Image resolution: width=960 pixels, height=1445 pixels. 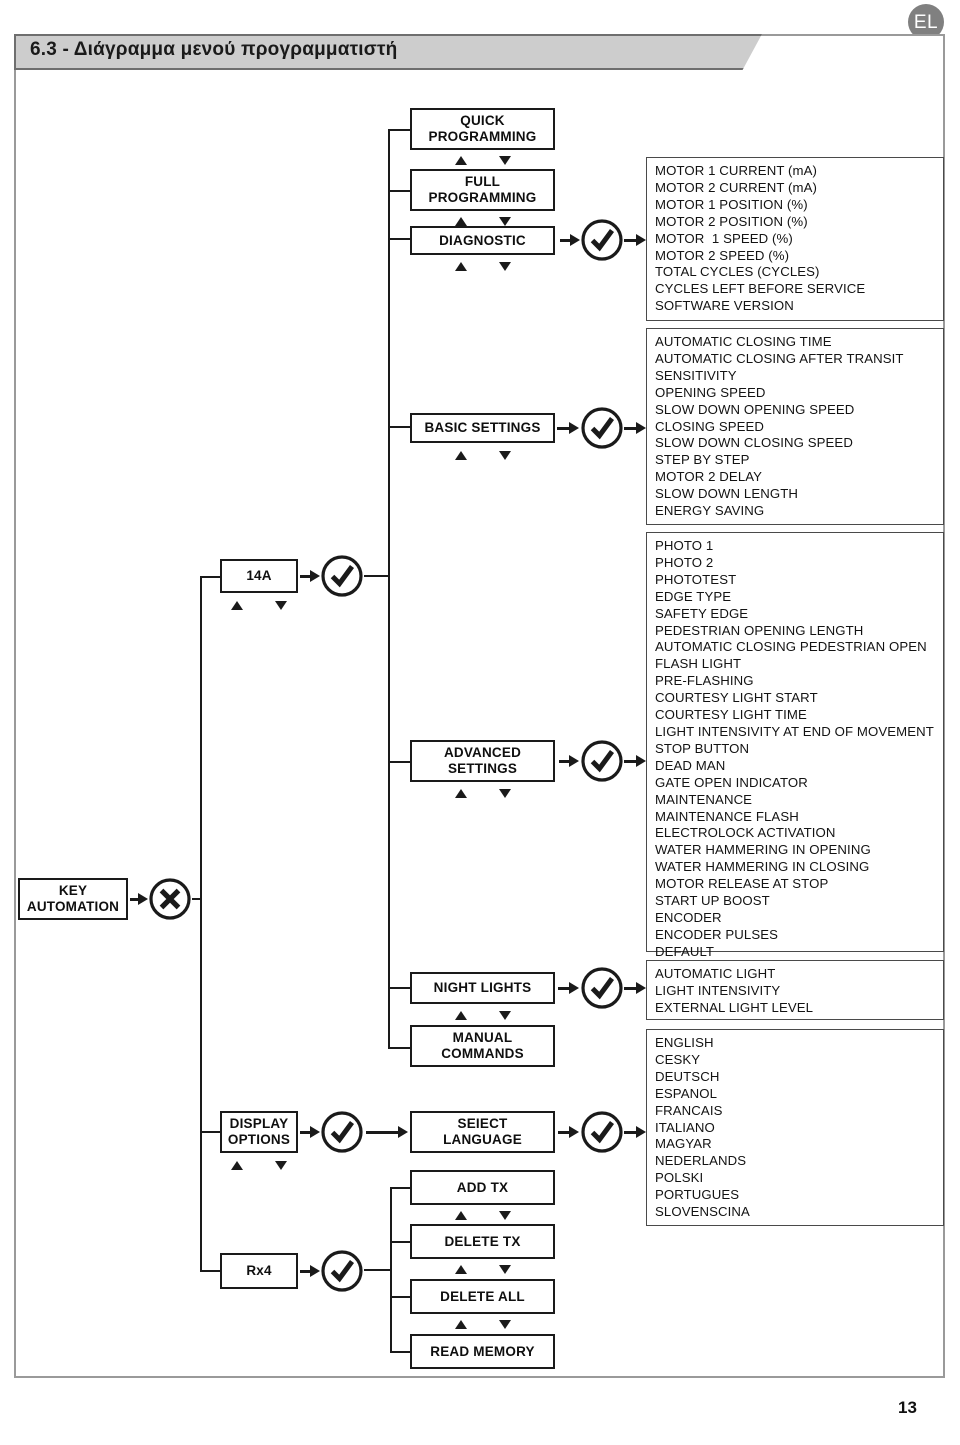 I want to click on list-item: SENSITIVITY, so click(x=696, y=375).